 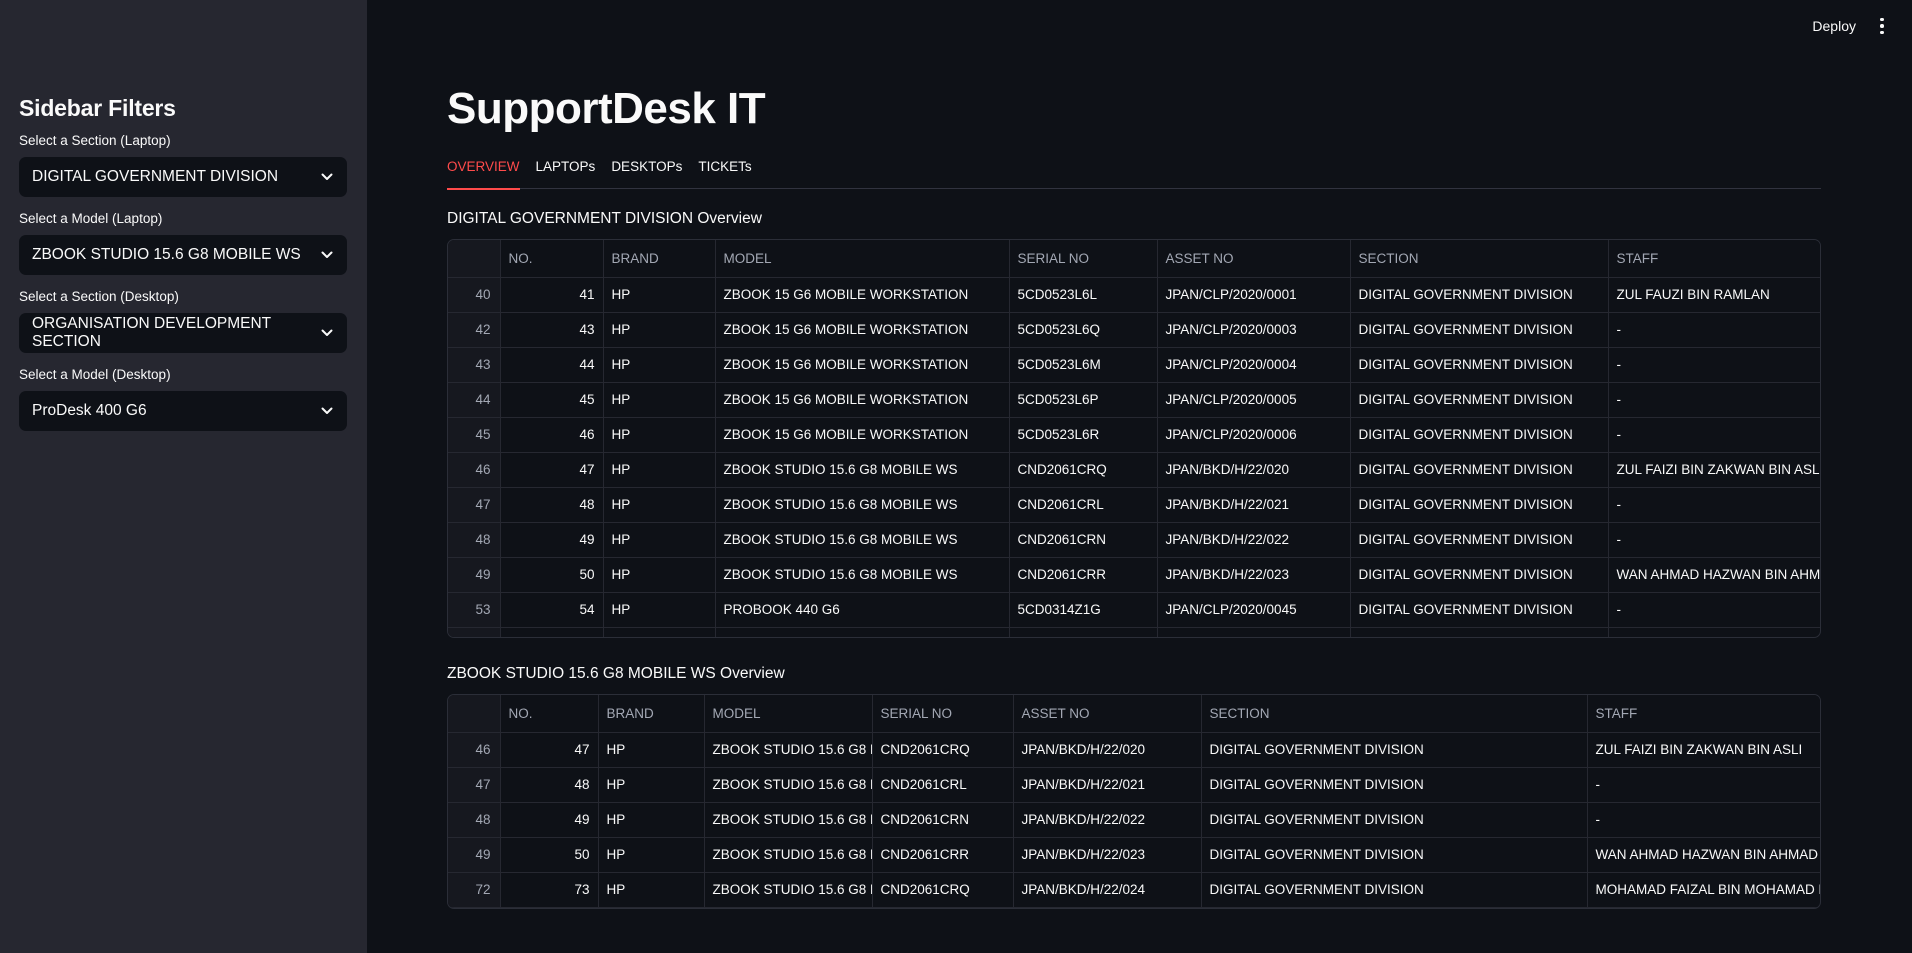 What do you see at coordinates (552, 365) in the screenshot?
I see `table-cell: 44` at bounding box center [552, 365].